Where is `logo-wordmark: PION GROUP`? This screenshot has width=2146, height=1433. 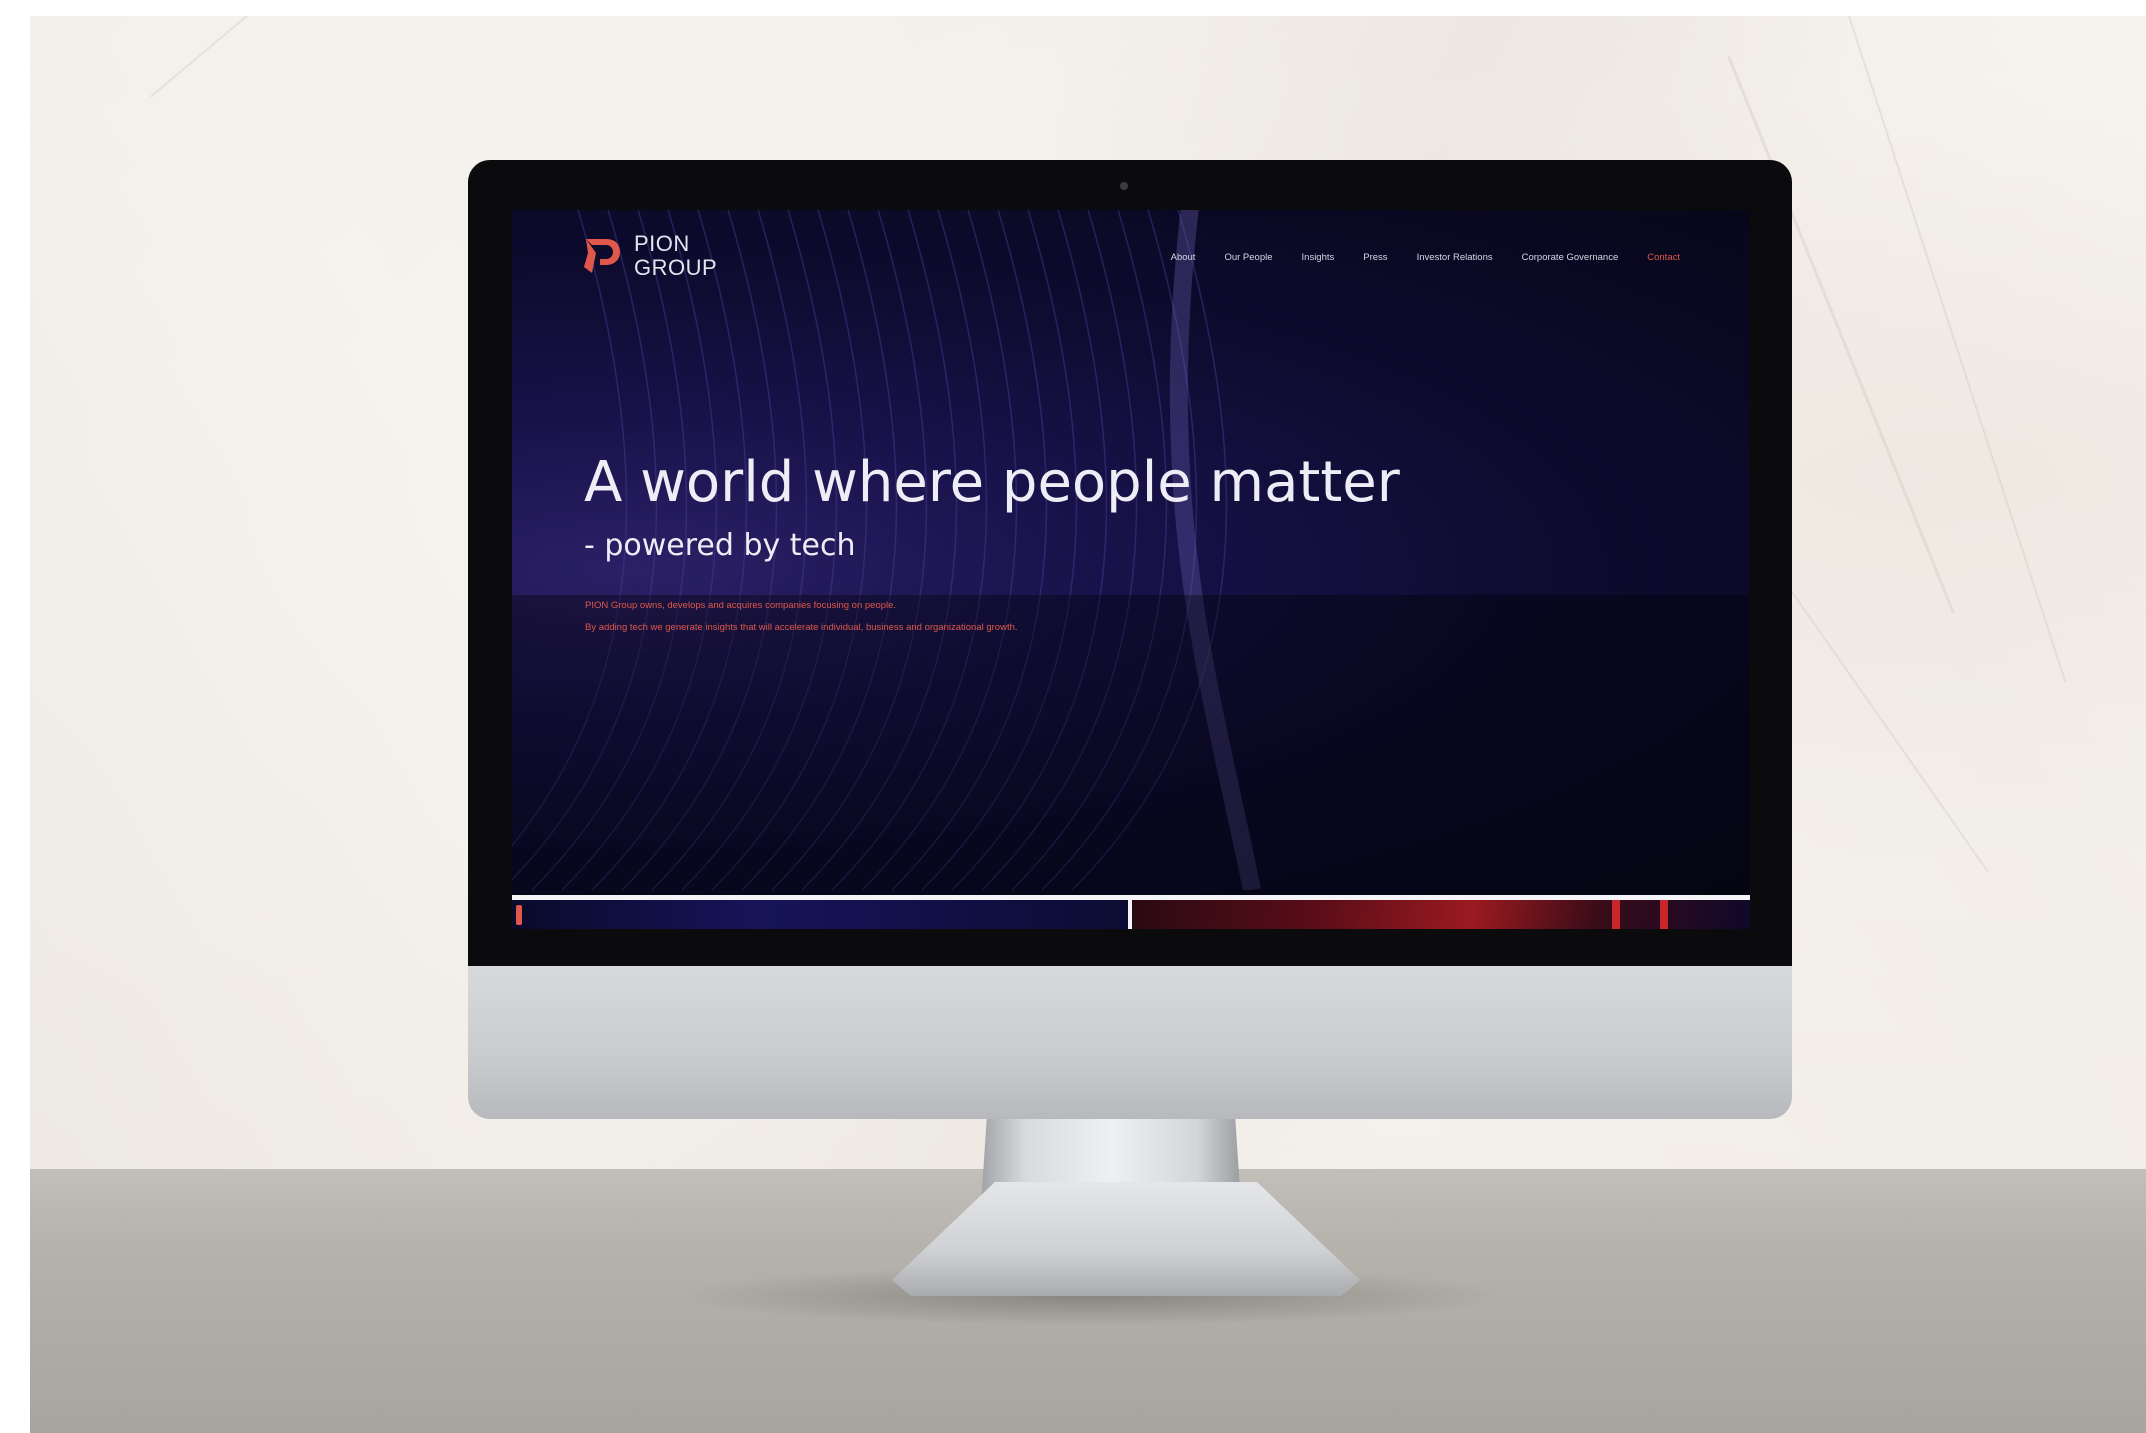
logo-wordmark: PION GROUP is located at coordinates (675, 256).